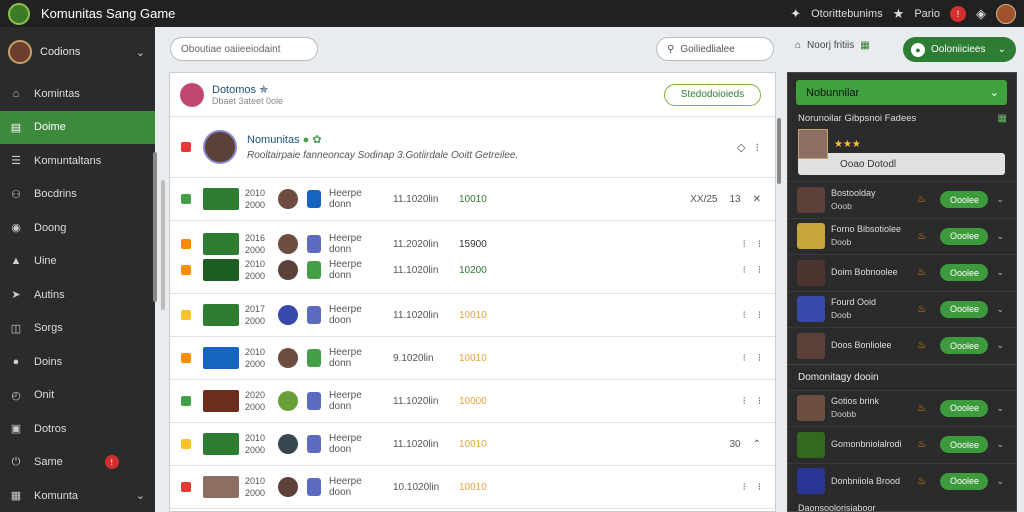 The width and height of the screenshot is (1024, 512). I want to click on list-item: Gomonbniolalrodi ♨ Ooolee ⌄, so click(902, 444).